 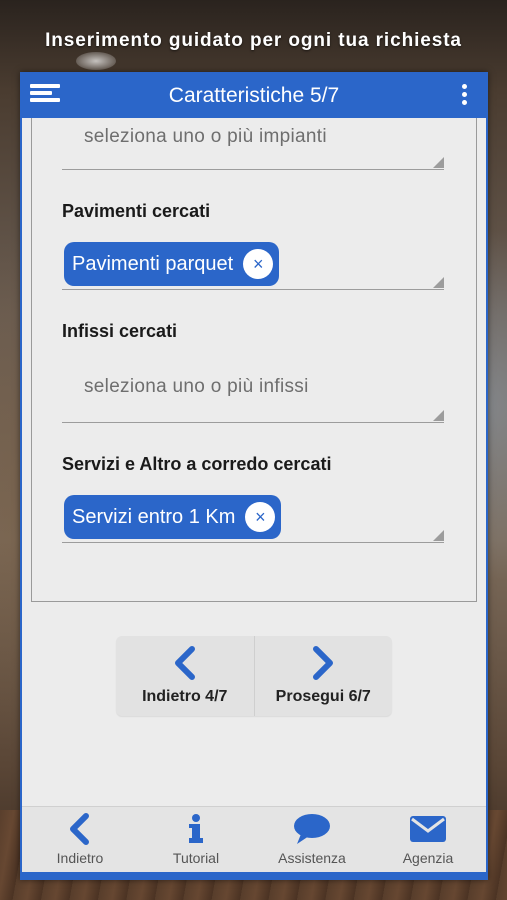 I want to click on tab-agenzia-label: Agenzia, so click(x=428, y=858).